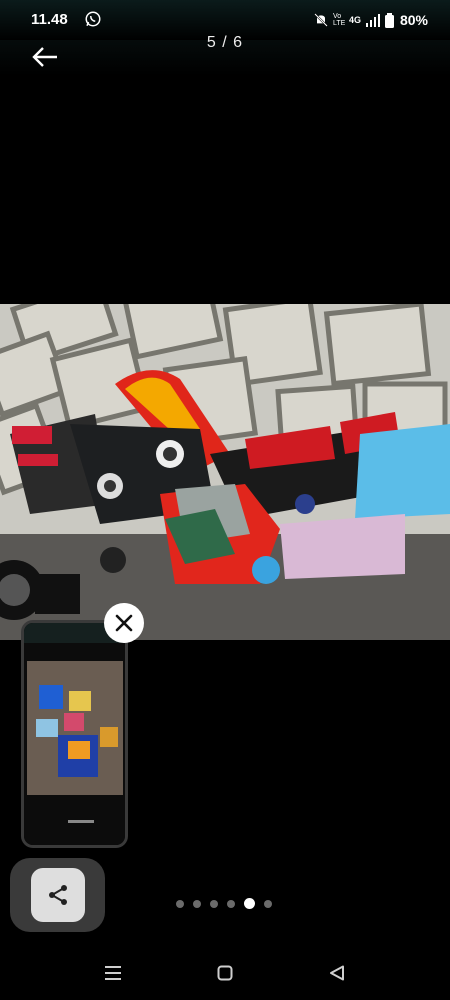 The image size is (450, 1000). Describe the element at coordinates (339, 20) in the screenshot. I see `volte-icon: Vo LTE` at that location.